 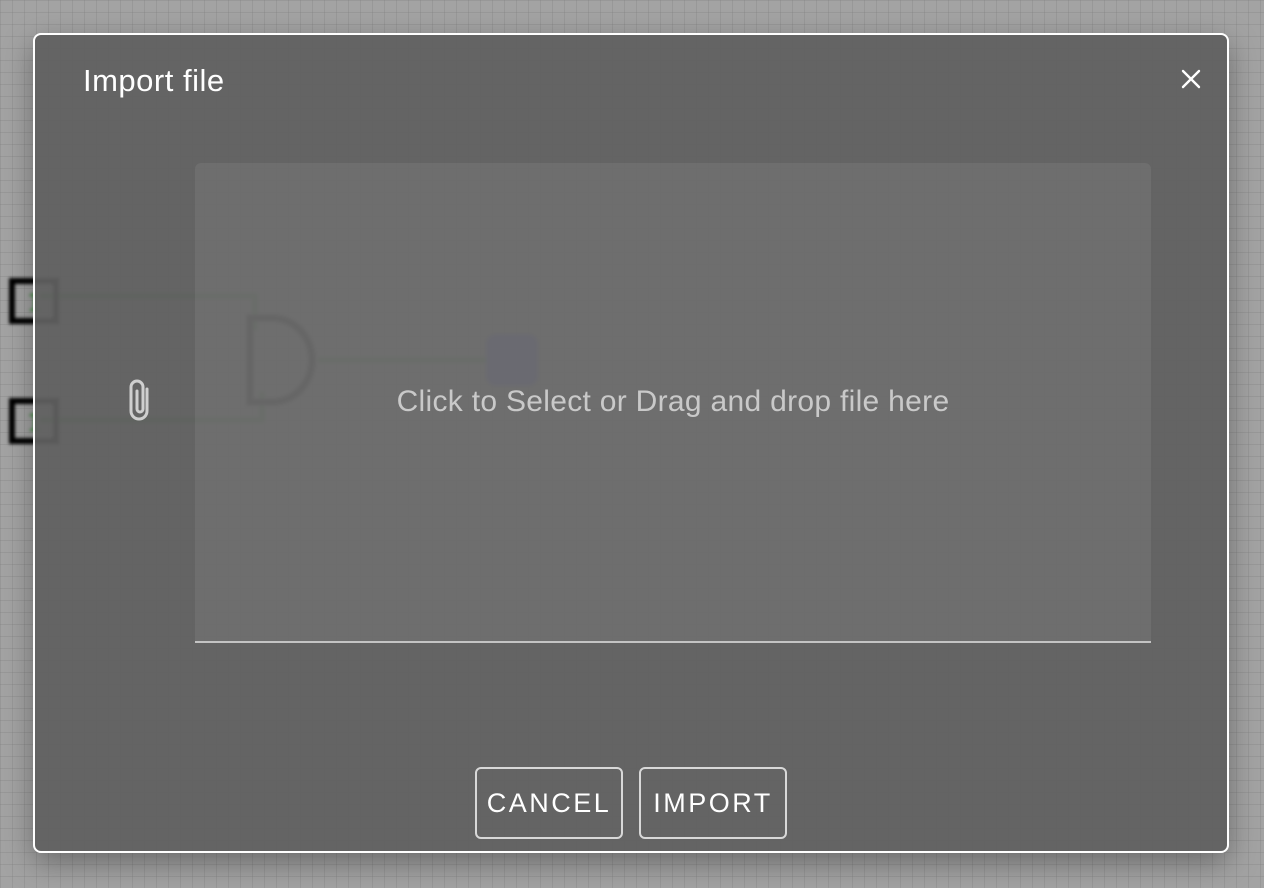 What do you see at coordinates (549, 803) in the screenshot?
I see `cancel-button: CANCEL` at bounding box center [549, 803].